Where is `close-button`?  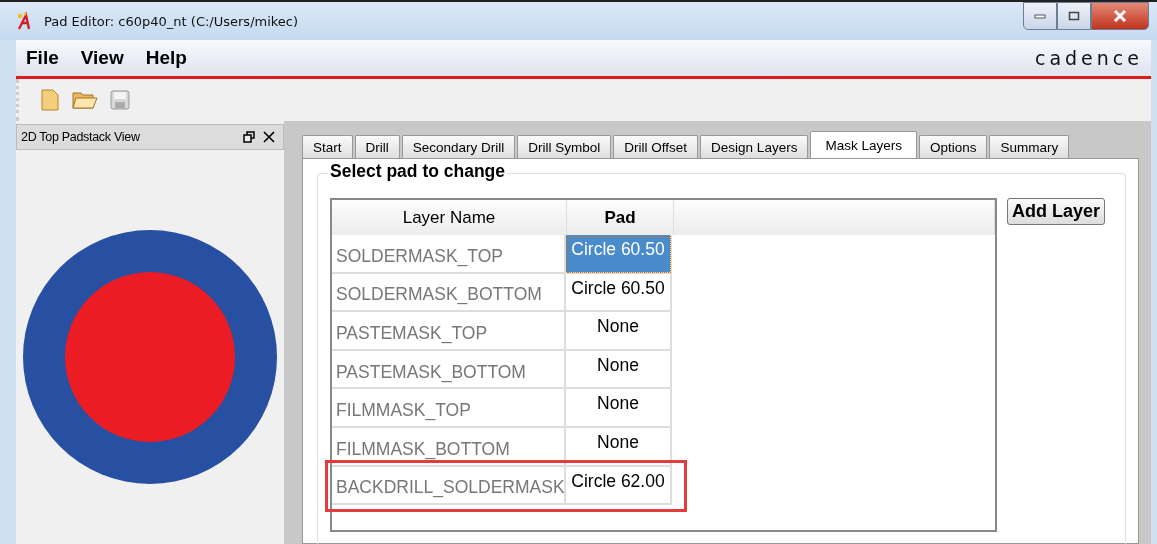
close-button is located at coordinates (1120, 16).